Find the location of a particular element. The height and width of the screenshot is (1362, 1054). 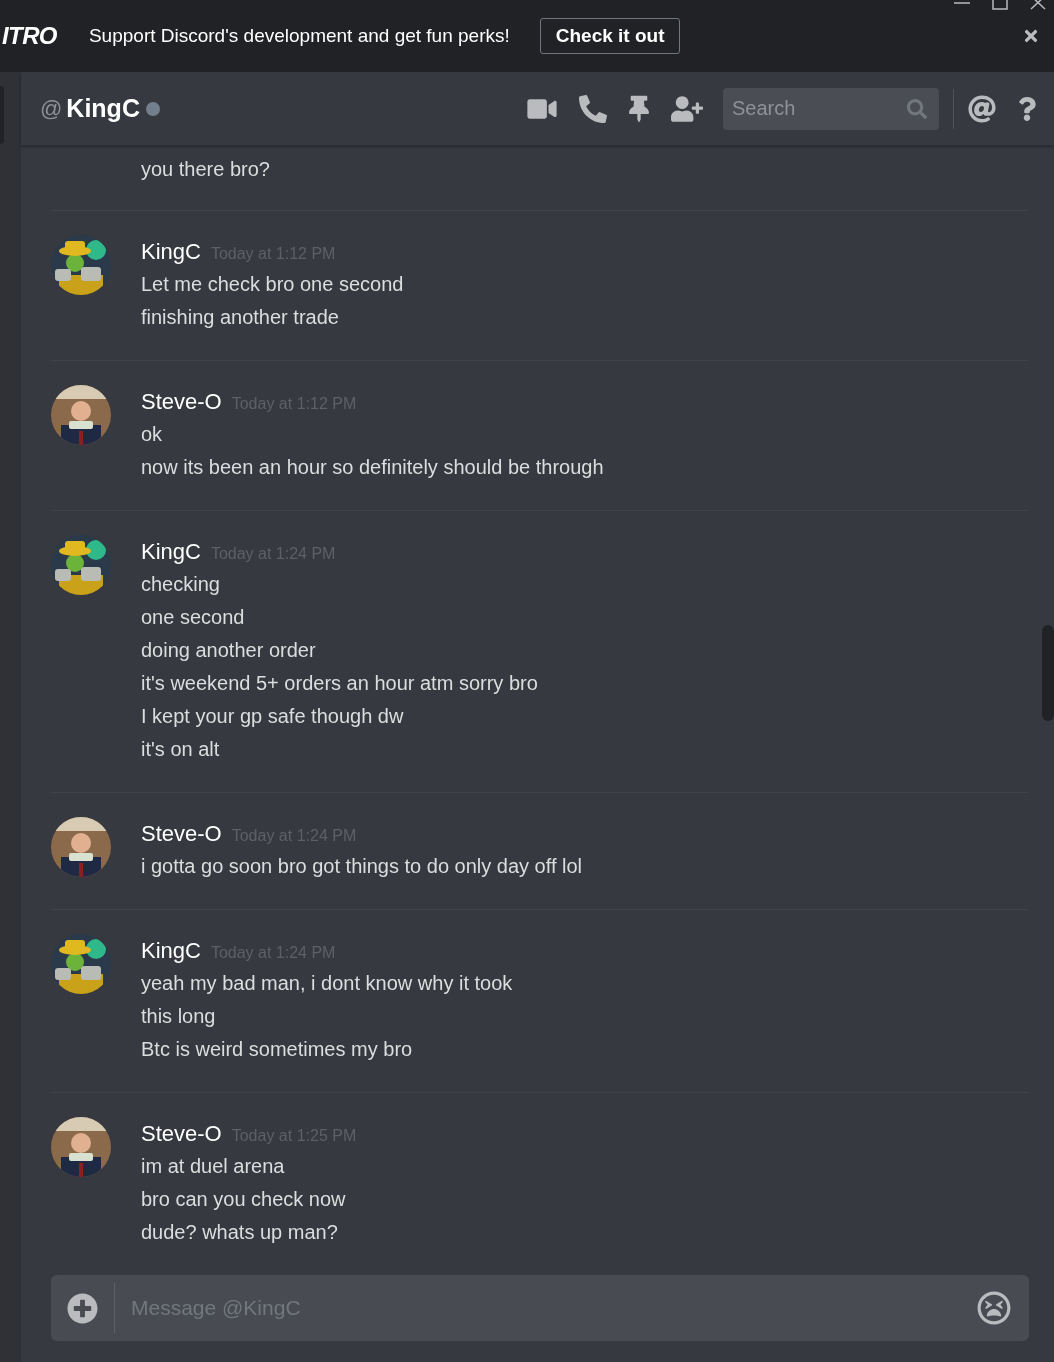

at-symbol: @ is located at coordinates (51, 109).